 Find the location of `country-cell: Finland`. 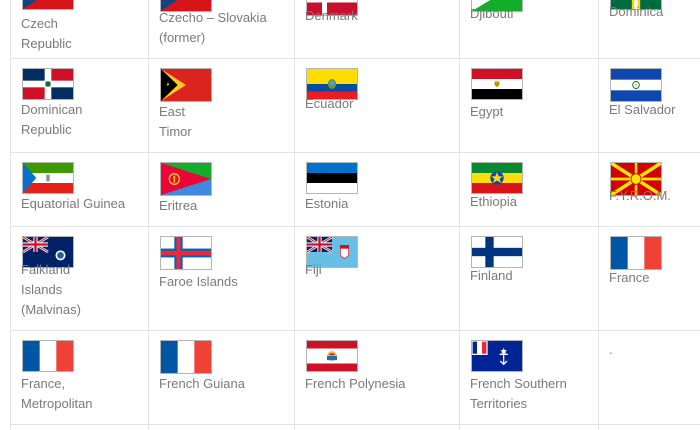

country-cell: Finland is located at coordinates (528, 278).